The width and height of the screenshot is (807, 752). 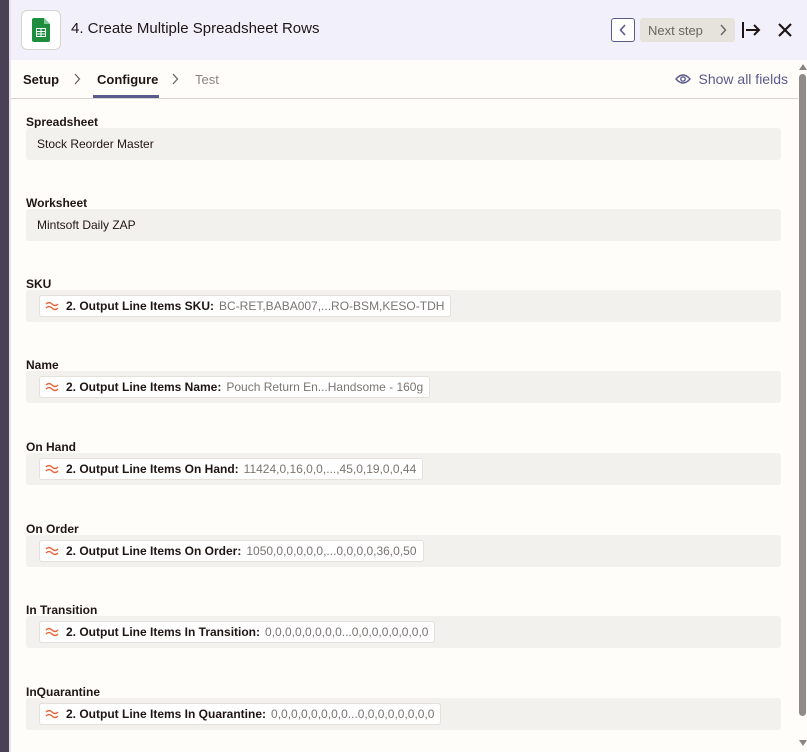 I want to click on next-step-button: Next step, so click(x=687, y=30).